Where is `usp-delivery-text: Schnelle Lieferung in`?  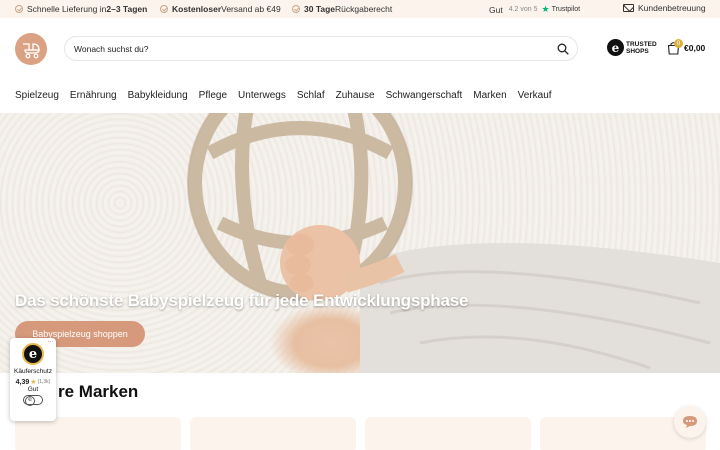
usp-delivery-text: Schnelle Lieferung in is located at coordinates (67, 9).